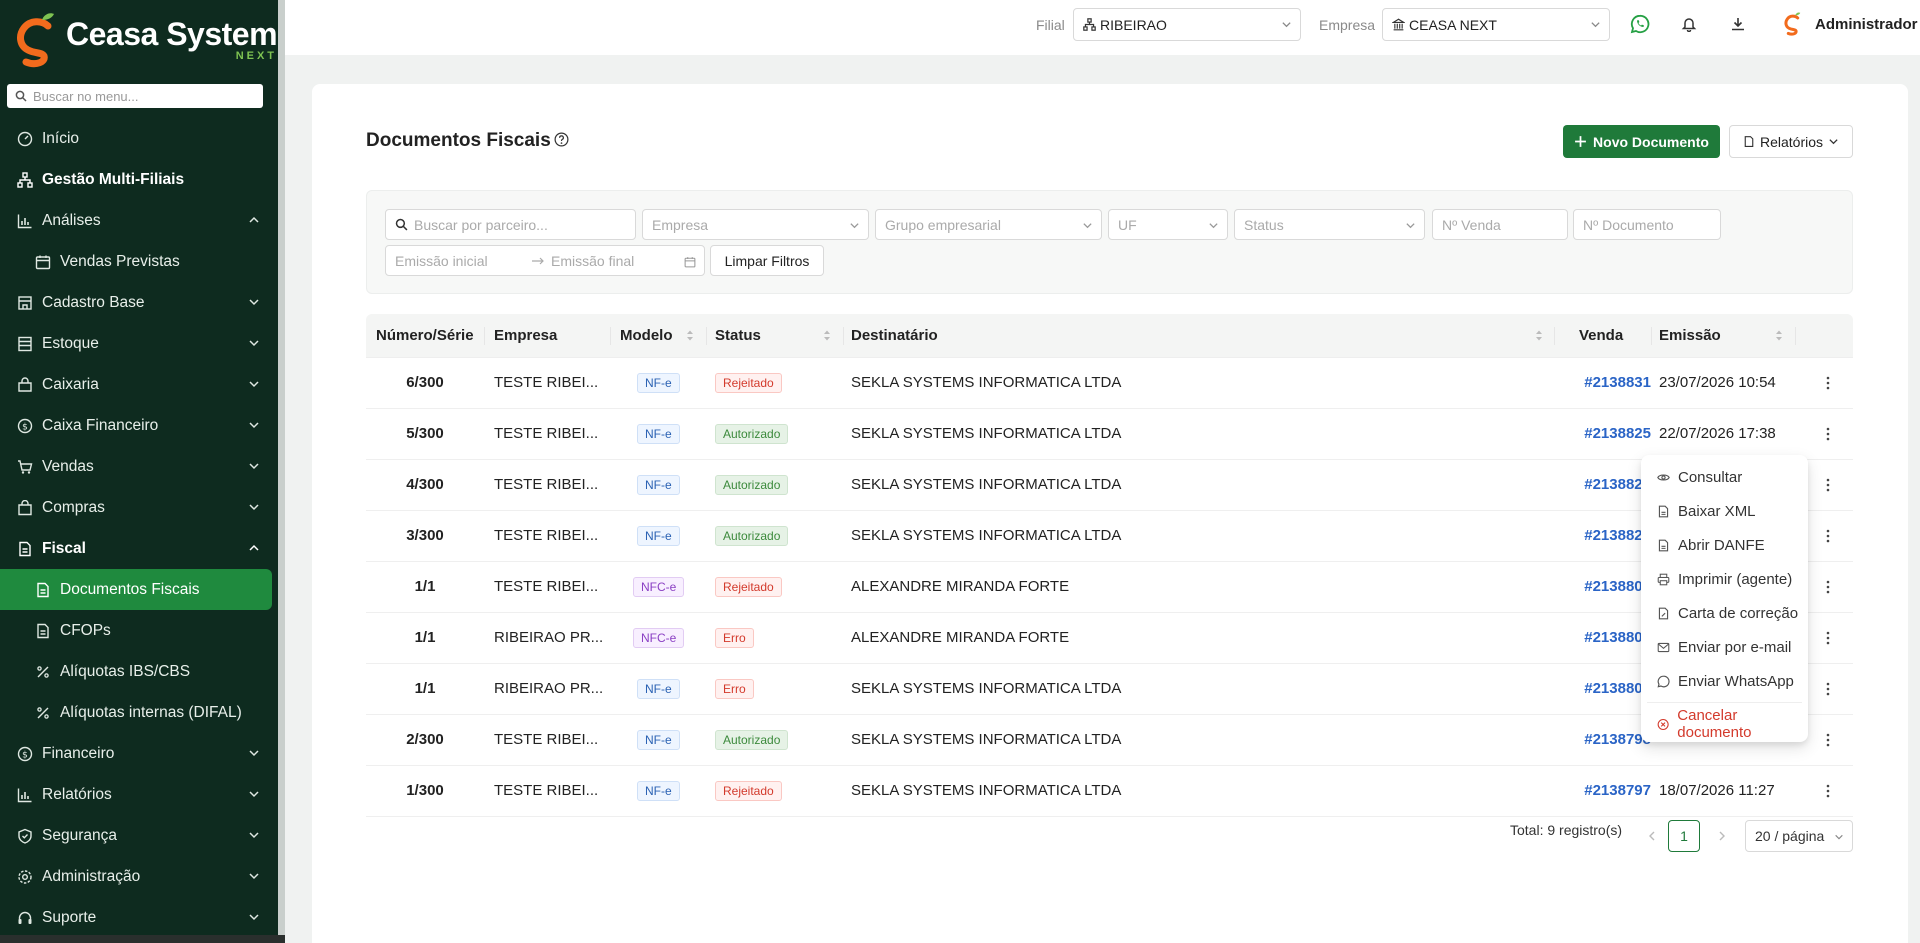 The height and width of the screenshot is (943, 1920). Describe the element at coordinates (425, 335) in the screenshot. I see `column-header-numero: Número/Série` at that location.